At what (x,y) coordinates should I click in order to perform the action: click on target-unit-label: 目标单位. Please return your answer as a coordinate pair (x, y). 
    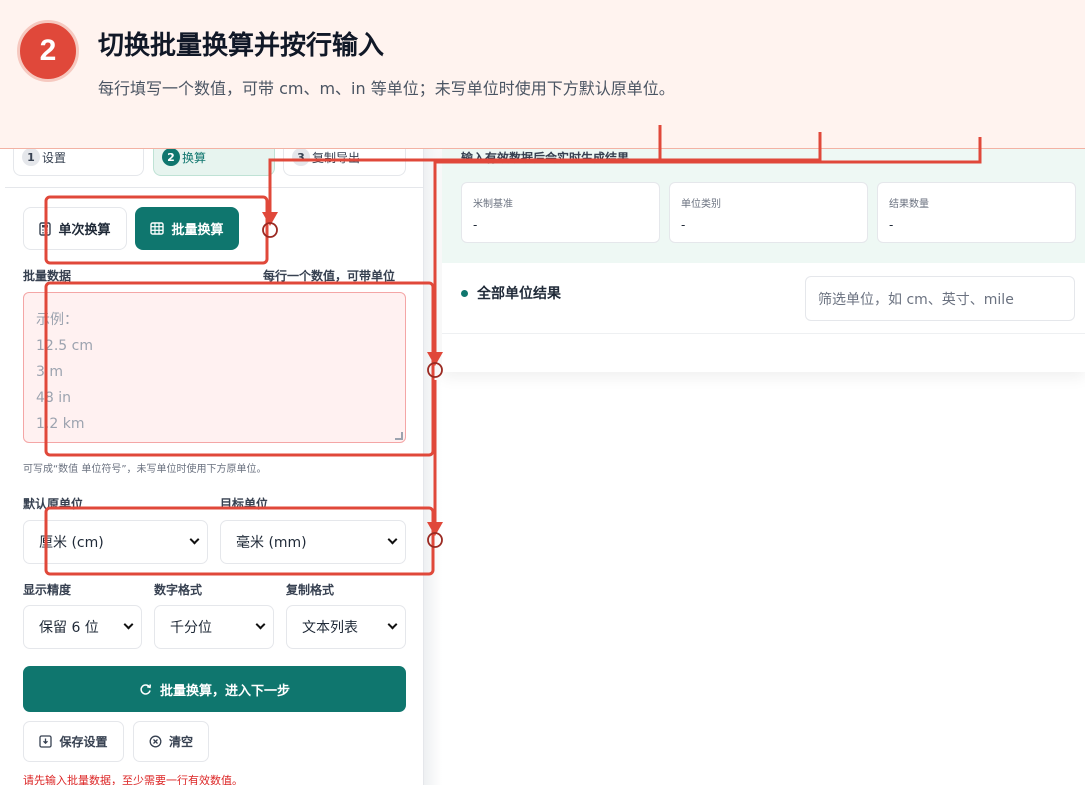
    Looking at the image, I should click on (244, 504).